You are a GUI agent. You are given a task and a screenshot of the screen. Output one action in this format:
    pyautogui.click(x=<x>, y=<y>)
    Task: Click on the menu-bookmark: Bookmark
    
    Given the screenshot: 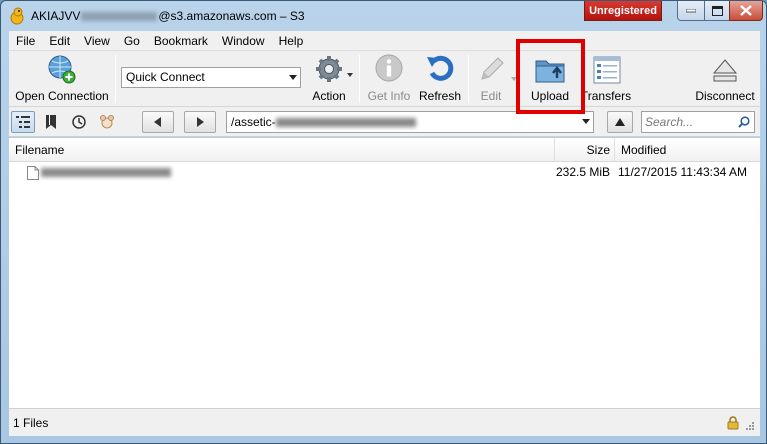 What is the action you would take?
    pyautogui.click(x=181, y=41)
    